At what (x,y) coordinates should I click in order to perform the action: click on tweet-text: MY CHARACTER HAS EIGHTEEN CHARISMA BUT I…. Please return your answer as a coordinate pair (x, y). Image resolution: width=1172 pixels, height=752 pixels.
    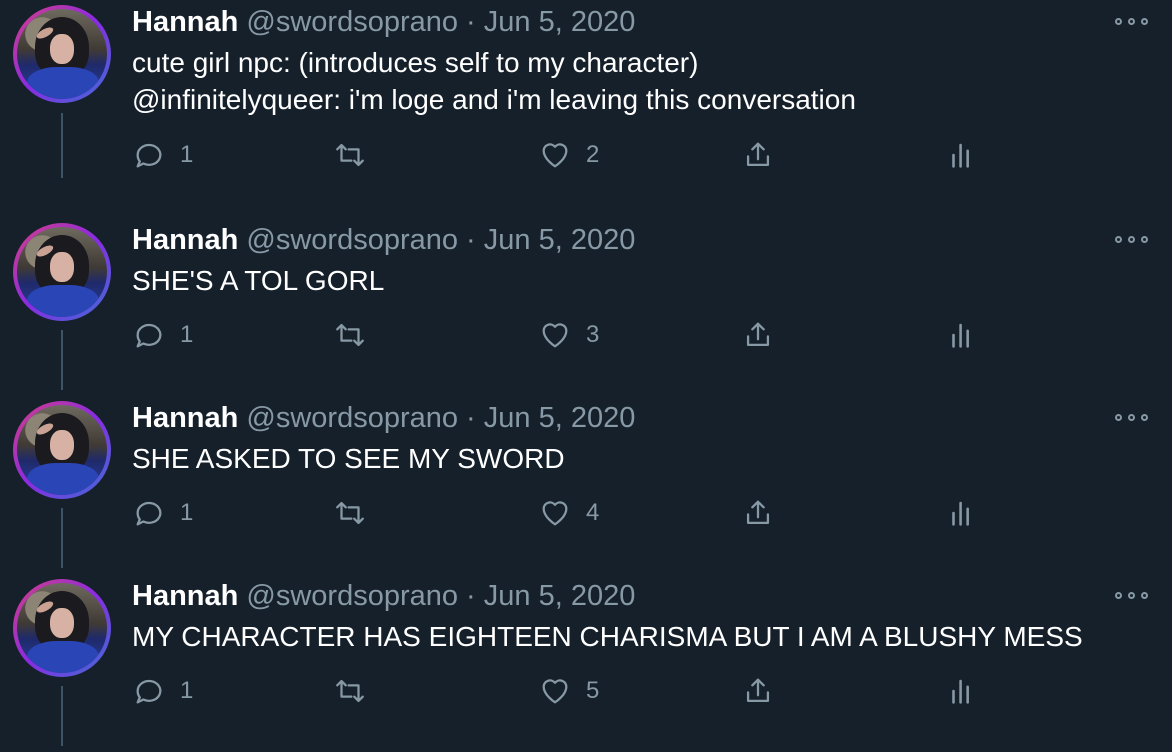
    Looking at the image, I should click on (607, 636).